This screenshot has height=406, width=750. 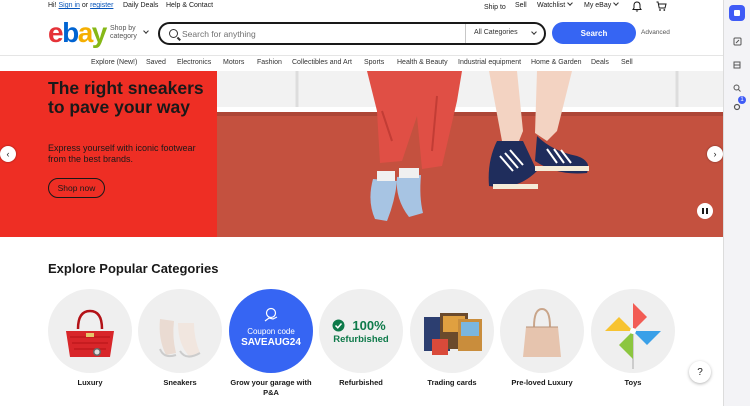 I want to click on search-button: Search, so click(x=594, y=33).